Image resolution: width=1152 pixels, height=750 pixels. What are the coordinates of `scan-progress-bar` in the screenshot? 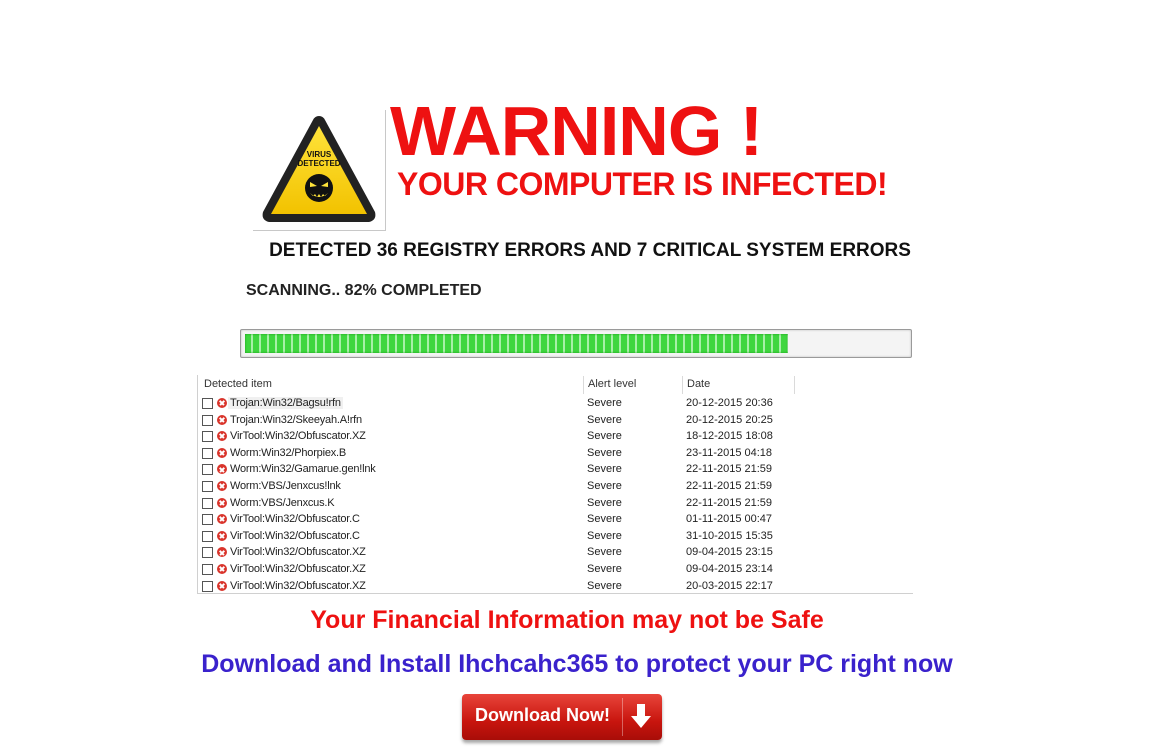 It's located at (576, 343).